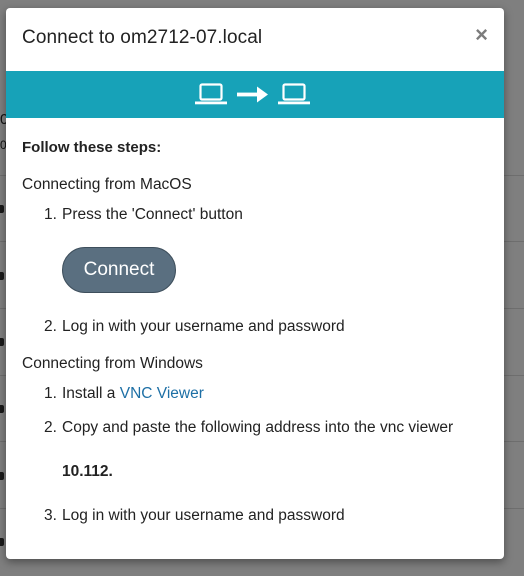 This screenshot has width=524, height=576. I want to click on dialog-header: Connect to om2712-07.local ×, so click(255, 39).